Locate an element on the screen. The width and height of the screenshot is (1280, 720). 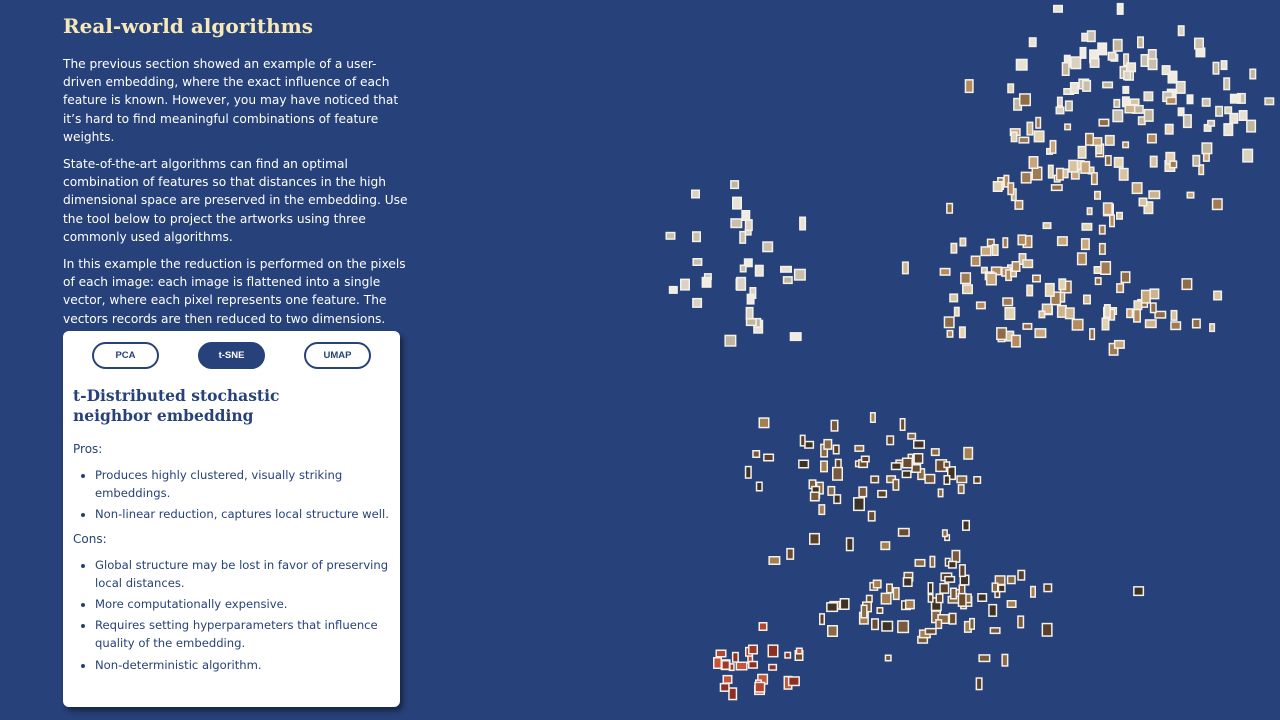
tsne-button: t-SNE is located at coordinates (231, 355).